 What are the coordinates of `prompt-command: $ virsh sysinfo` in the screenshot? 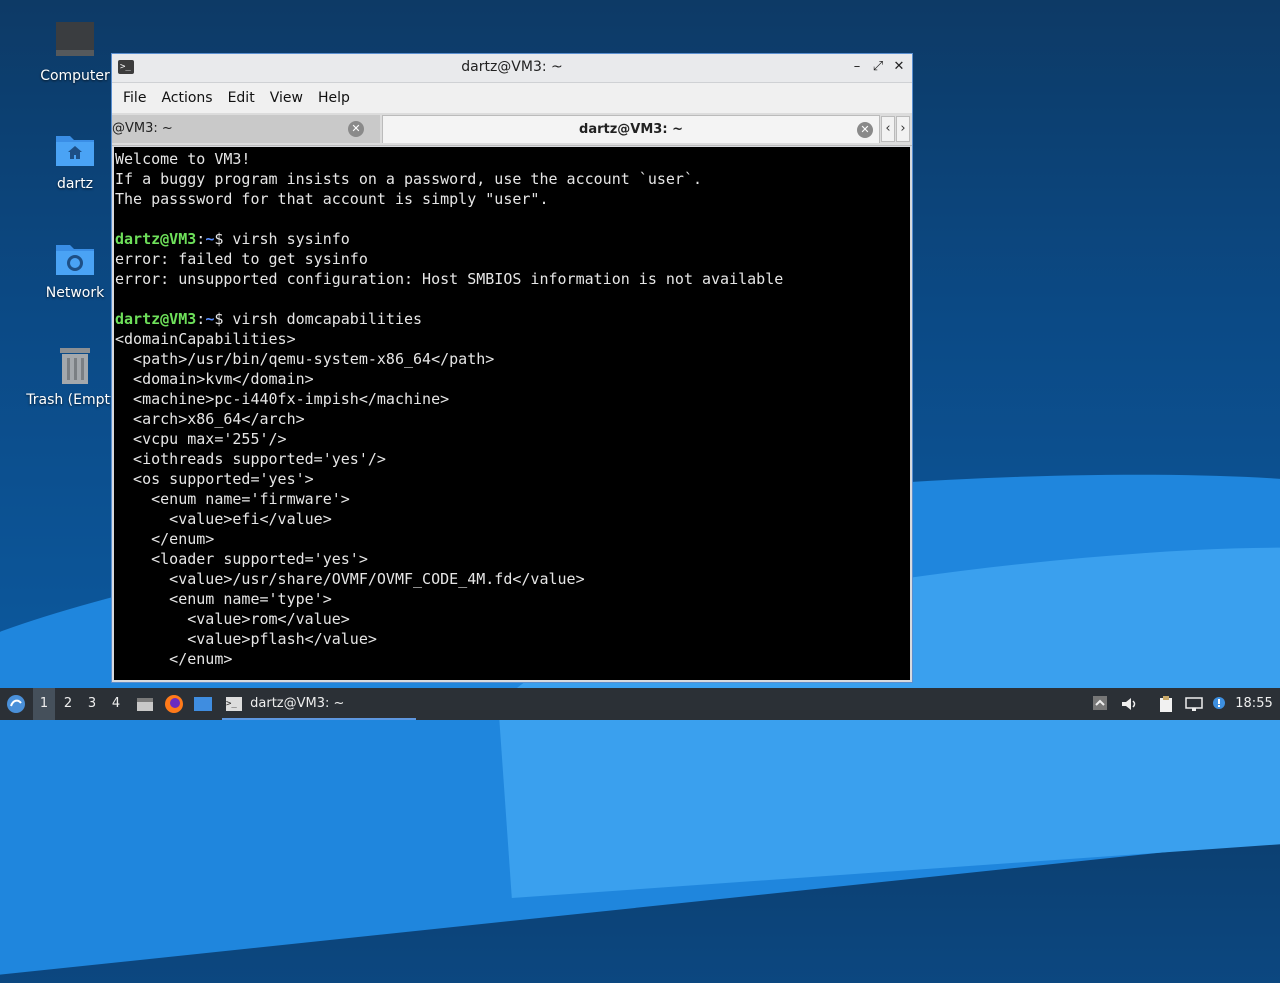 It's located at (282, 239).